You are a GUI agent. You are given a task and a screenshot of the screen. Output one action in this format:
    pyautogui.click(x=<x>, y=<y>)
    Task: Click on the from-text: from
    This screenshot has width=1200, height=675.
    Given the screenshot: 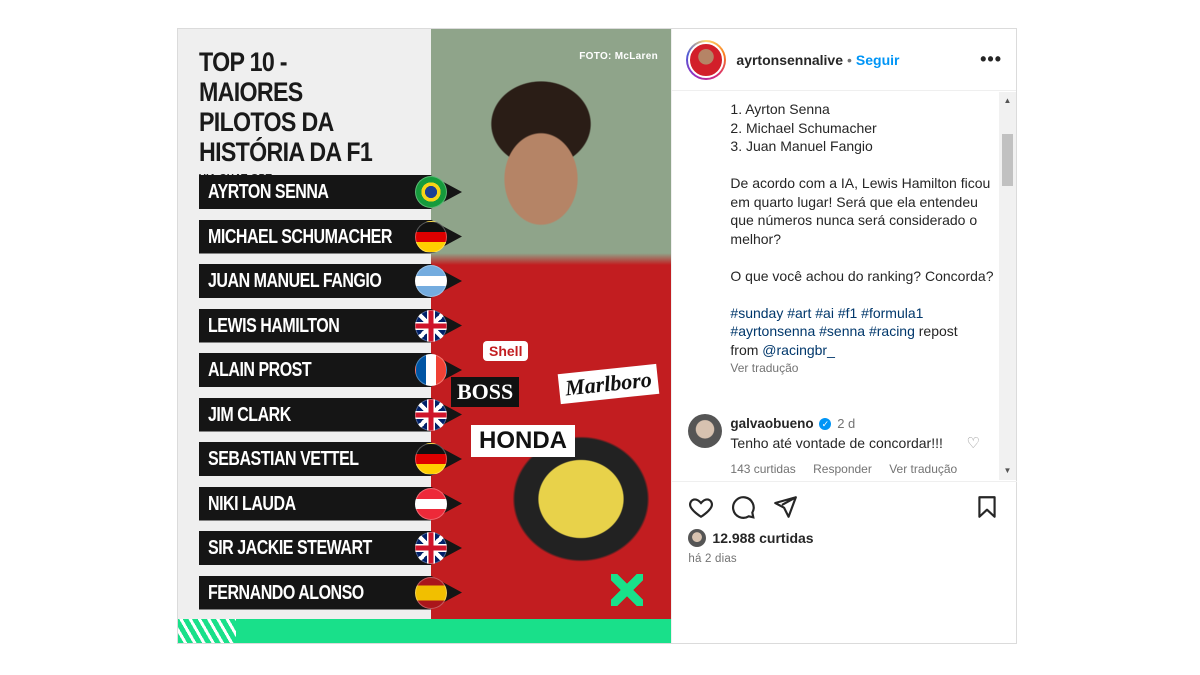 What is the action you would take?
    pyautogui.click(x=746, y=349)
    